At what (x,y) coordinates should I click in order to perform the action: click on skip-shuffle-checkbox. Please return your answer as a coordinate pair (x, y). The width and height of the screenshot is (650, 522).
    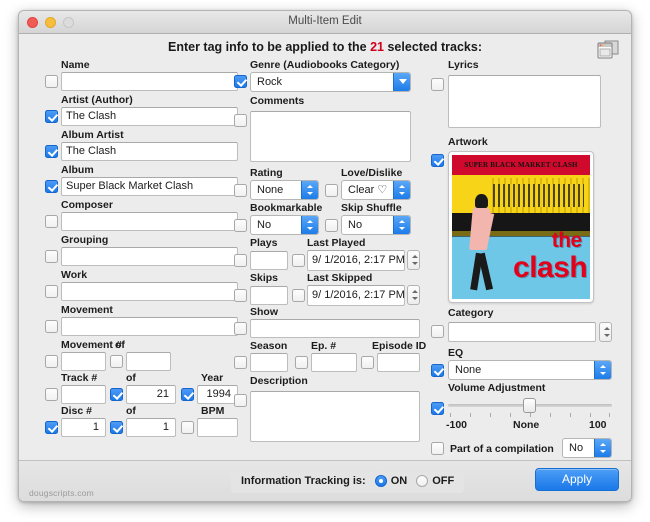
    Looking at the image, I should click on (331, 225).